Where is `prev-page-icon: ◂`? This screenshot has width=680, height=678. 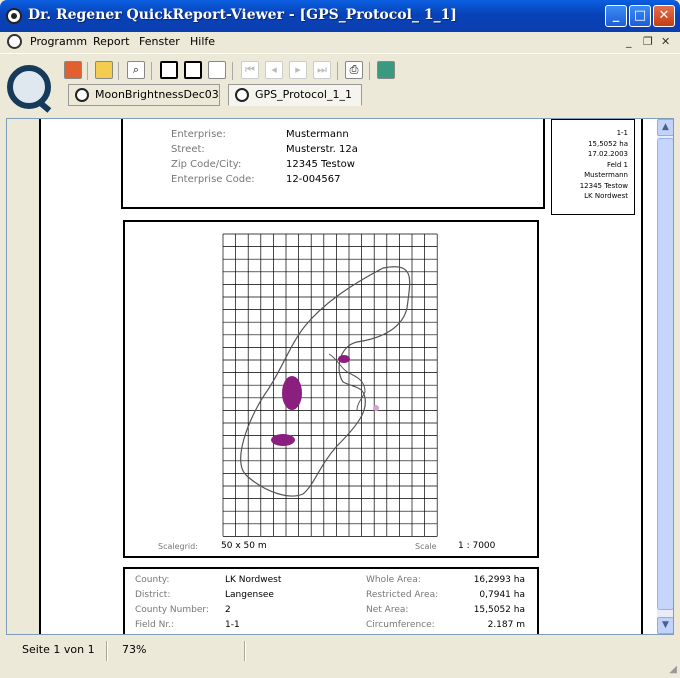
prev-page-icon: ◂ is located at coordinates (274, 70).